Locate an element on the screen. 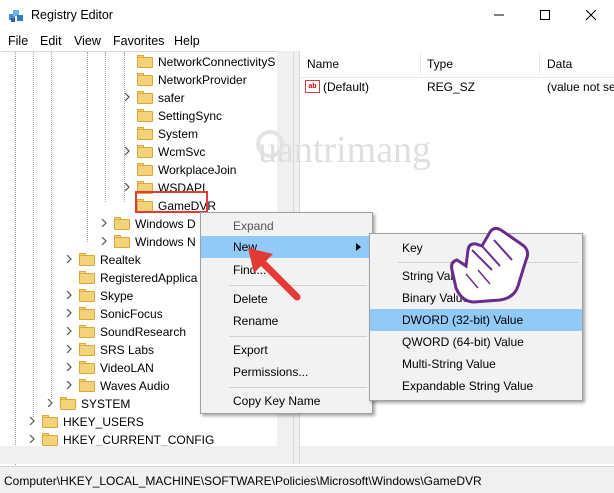  values-horizontal-scrollbar is located at coordinates (457, 455).